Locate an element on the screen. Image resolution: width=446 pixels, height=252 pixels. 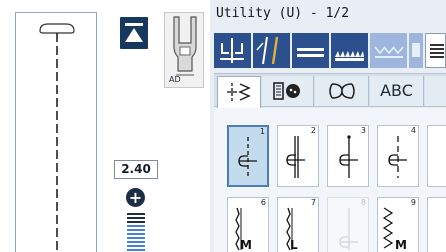
stitch-tile-1: 1 is located at coordinates (248, 156).